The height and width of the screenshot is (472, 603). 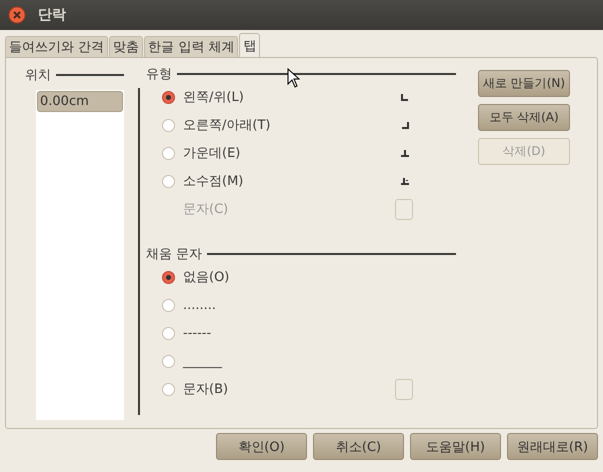 What do you see at coordinates (524, 83) in the screenshot?
I see `action-button: 새로 만들기(N)` at bounding box center [524, 83].